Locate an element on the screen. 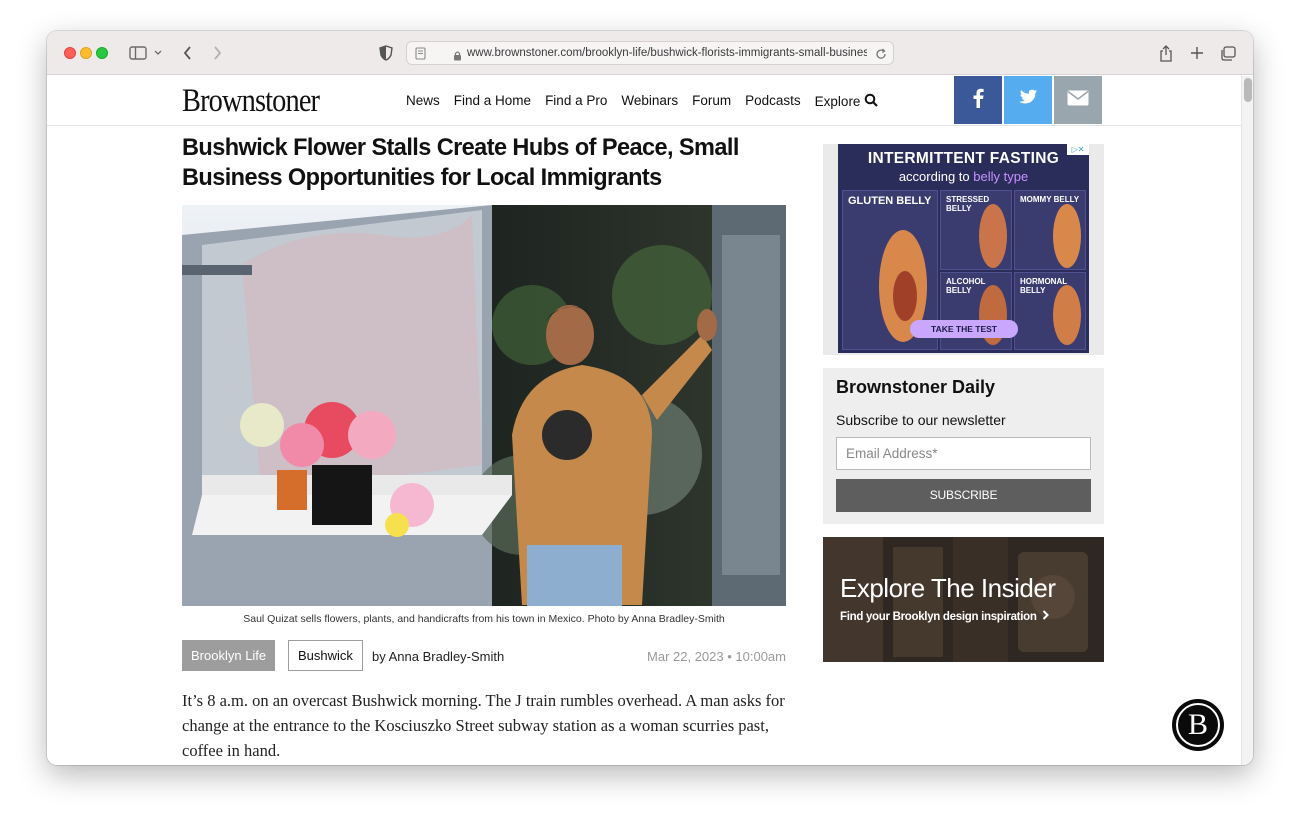  scrollbar-thumb is located at coordinates (1248, 90).